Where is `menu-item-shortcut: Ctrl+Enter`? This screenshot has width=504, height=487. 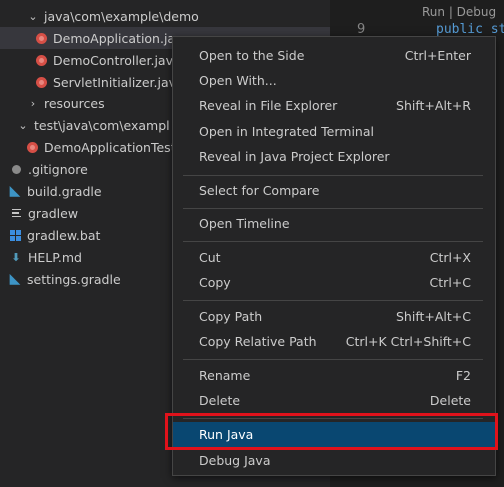
menu-item-shortcut: Ctrl+Enter is located at coordinates (437, 55).